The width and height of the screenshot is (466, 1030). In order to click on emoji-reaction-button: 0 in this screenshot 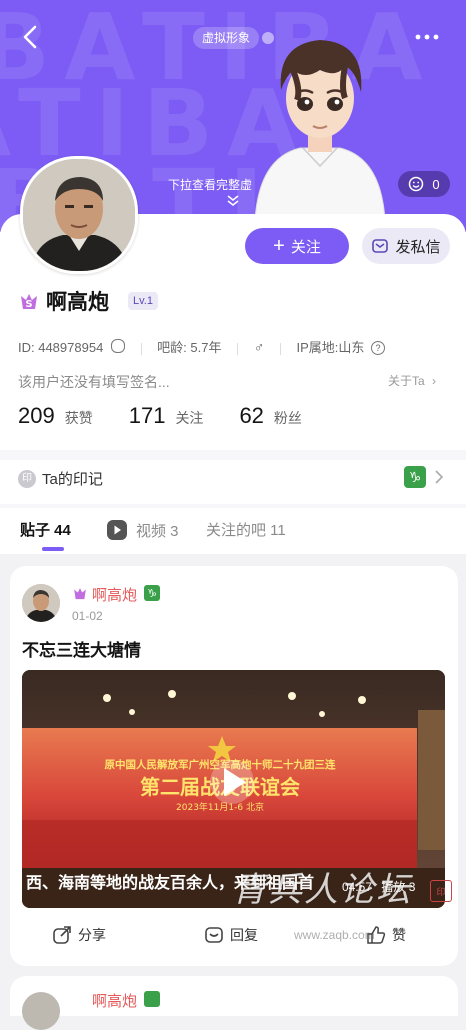, I will do `click(424, 184)`.